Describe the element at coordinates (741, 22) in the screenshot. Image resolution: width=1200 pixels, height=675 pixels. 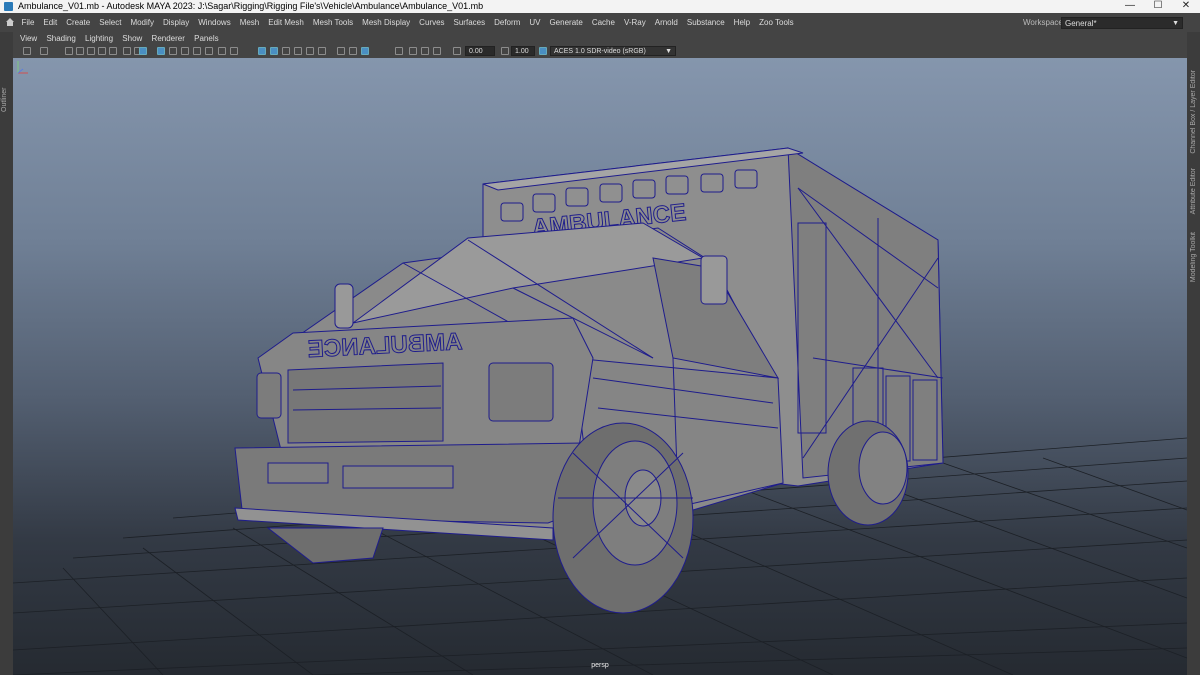
I see `menu-help: Help` at that location.